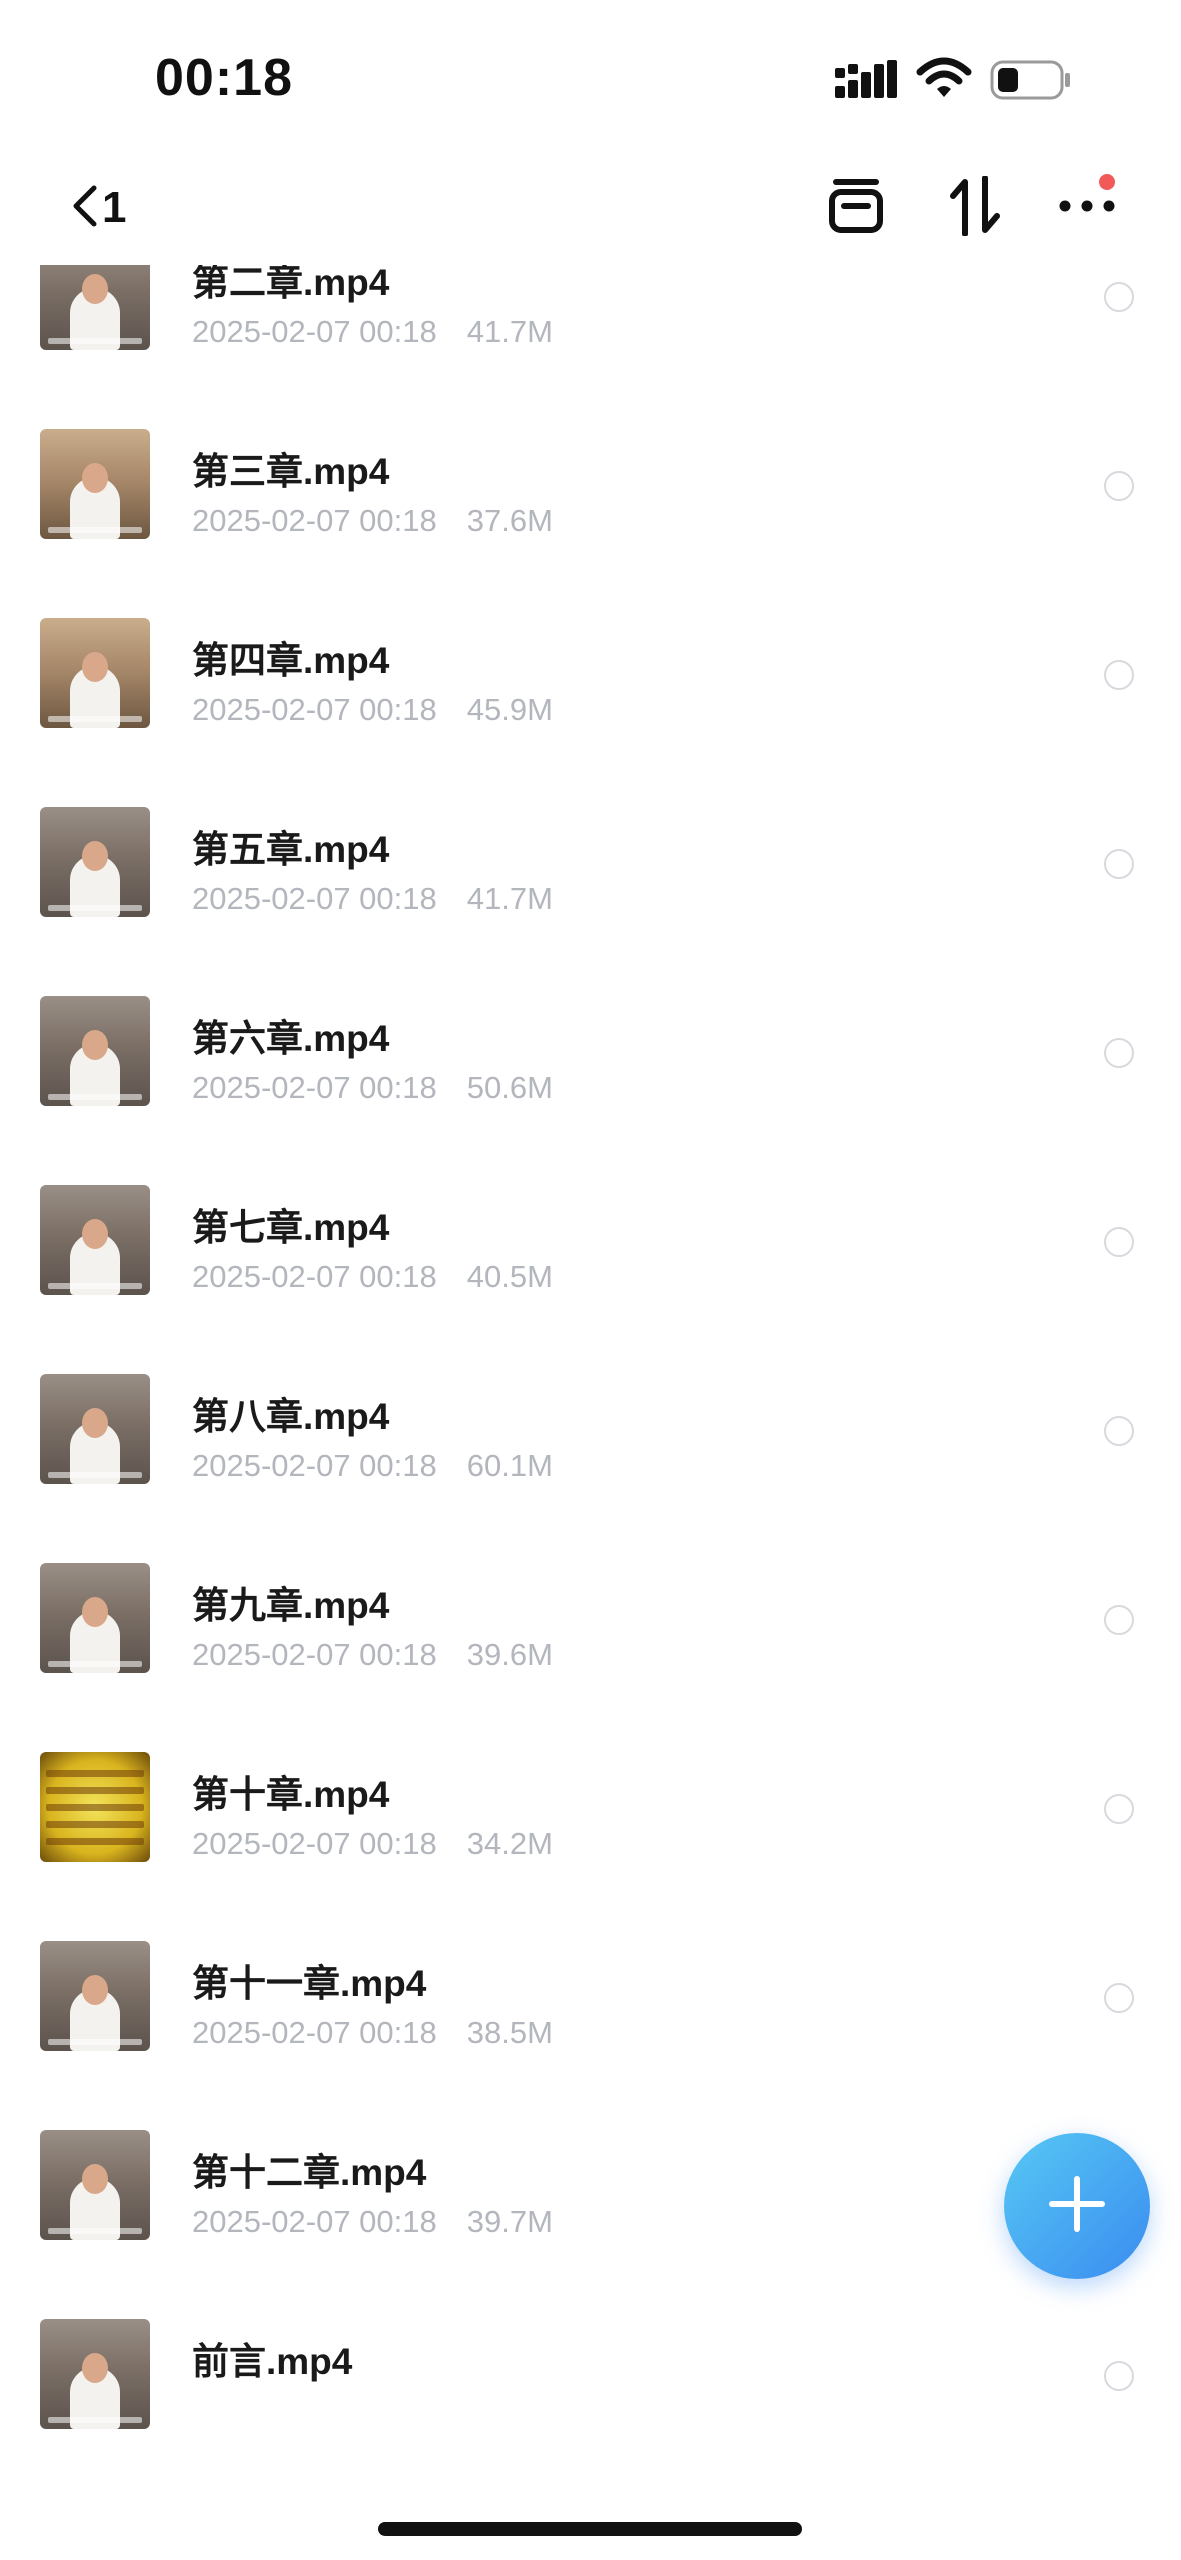 This screenshot has width=1181, height=2560. What do you see at coordinates (291, 1794) in the screenshot?
I see `file-name: 第十章.mp4` at bounding box center [291, 1794].